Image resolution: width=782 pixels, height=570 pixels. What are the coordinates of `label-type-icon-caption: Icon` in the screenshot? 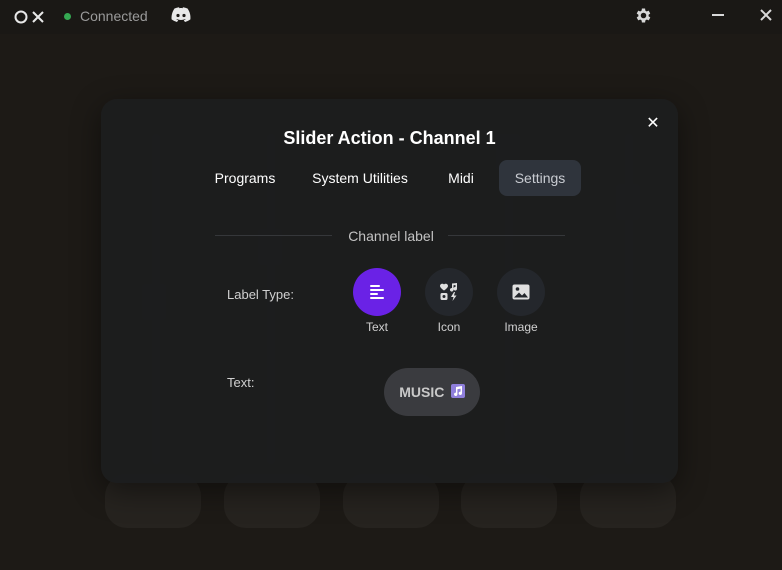 It's located at (449, 327).